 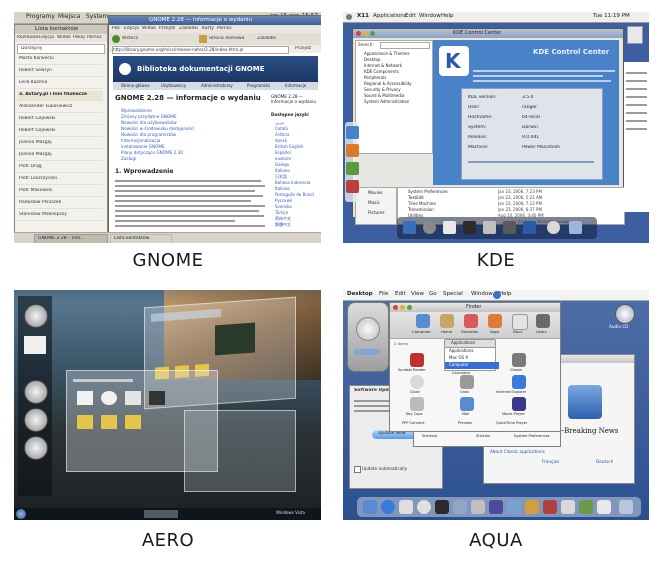 I want to click on back-button: Wstecz, so click(x=130, y=38).